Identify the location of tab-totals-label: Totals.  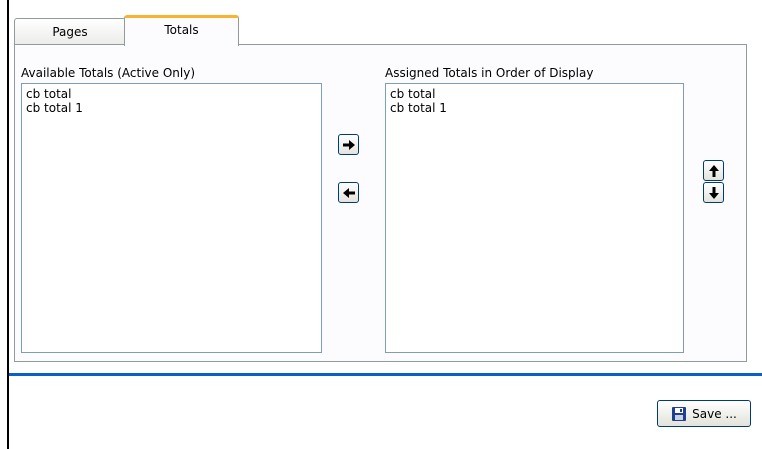
(181, 30).